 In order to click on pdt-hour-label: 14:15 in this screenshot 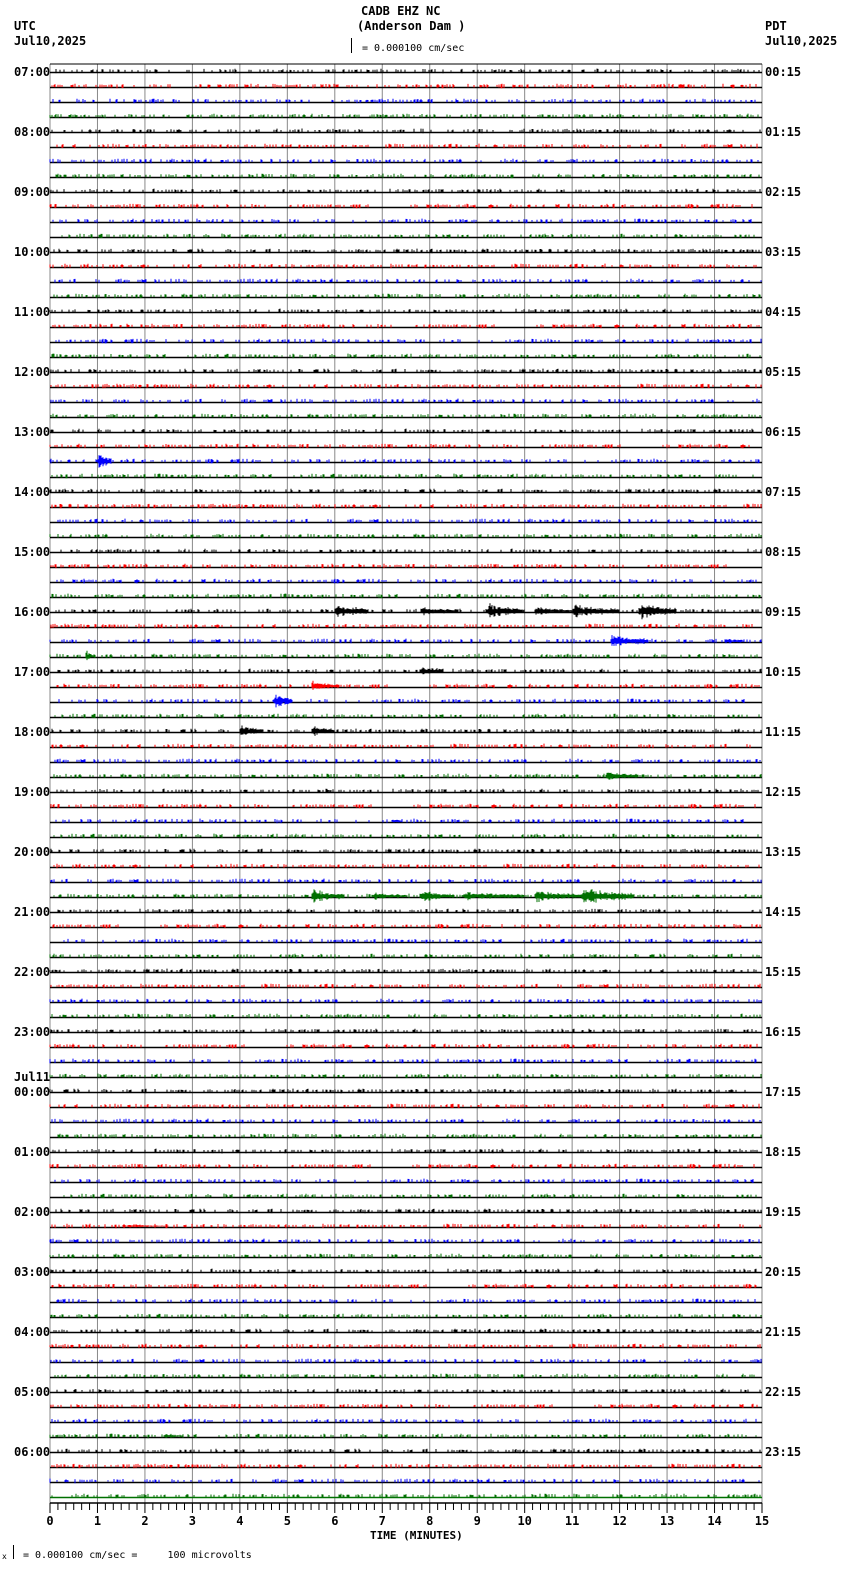, I will do `click(783, 912)`.